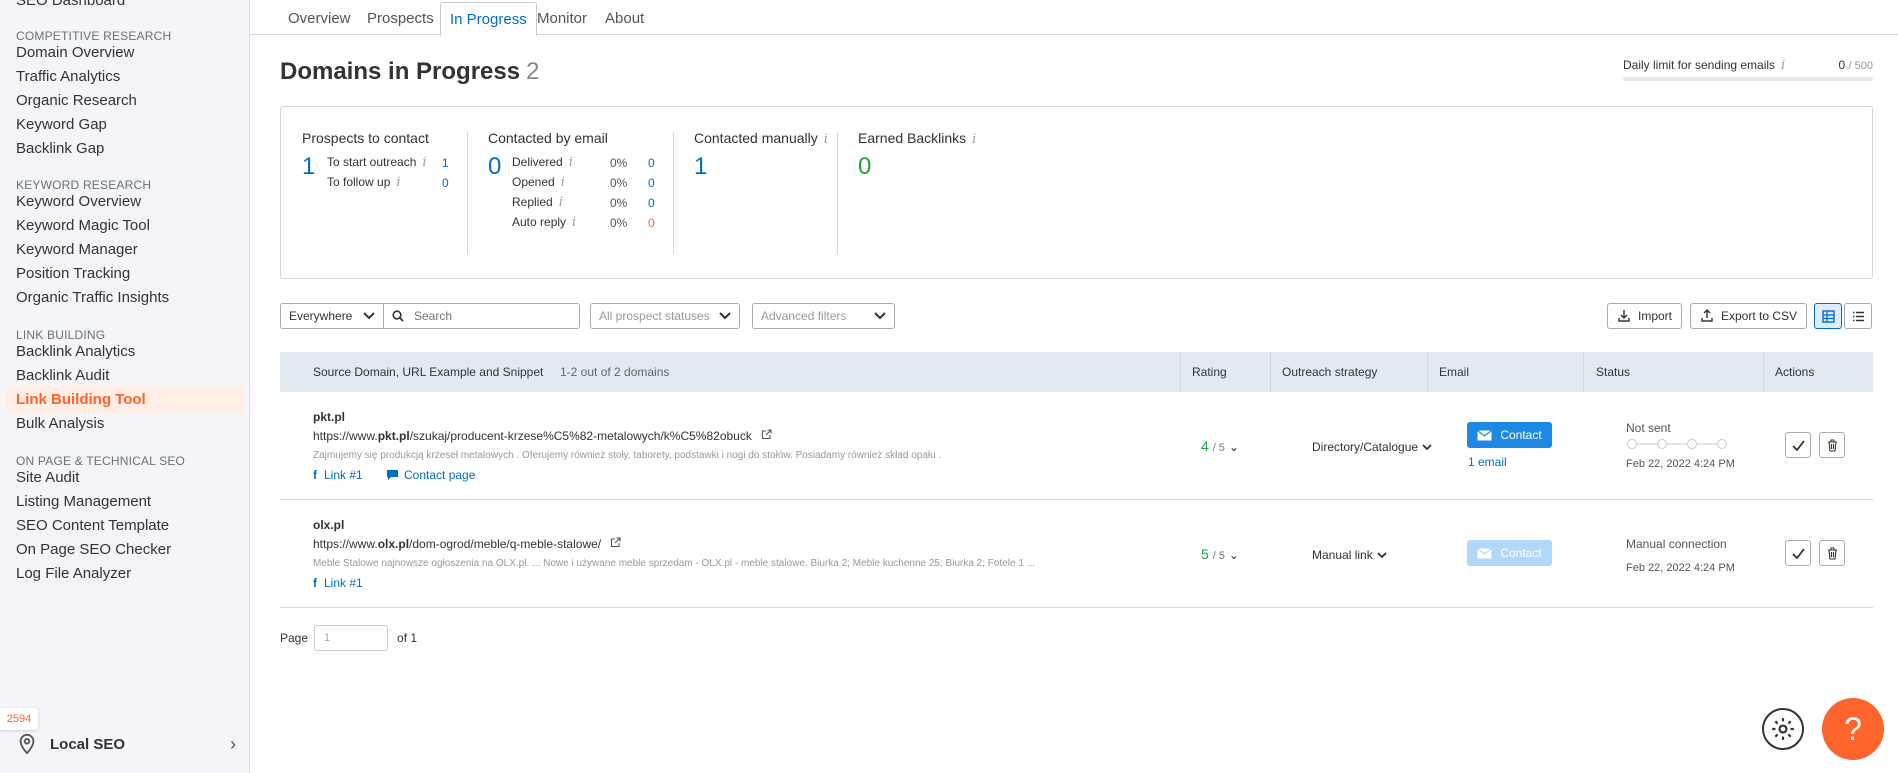 This screenshot has height=773, width=1898. I want to click on stat-label: Delivered, so click(537, 162).